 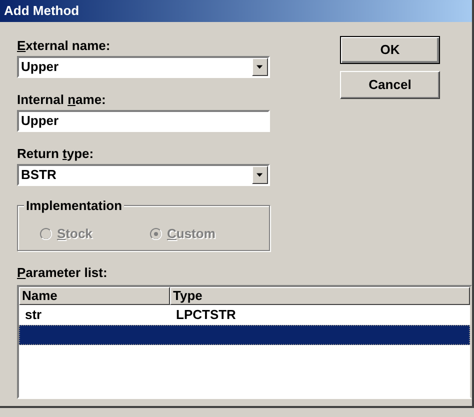 I want to click on radio-label: Stock, so click(x=74, y=234).